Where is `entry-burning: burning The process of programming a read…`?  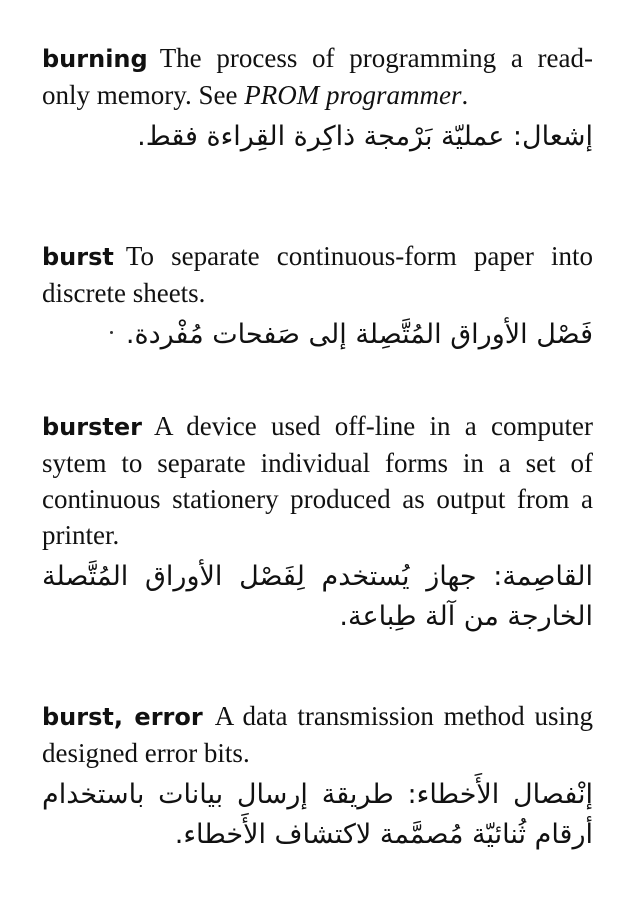 entry-burning: burning The process of programming a read… is located at coordinates (317, 98).